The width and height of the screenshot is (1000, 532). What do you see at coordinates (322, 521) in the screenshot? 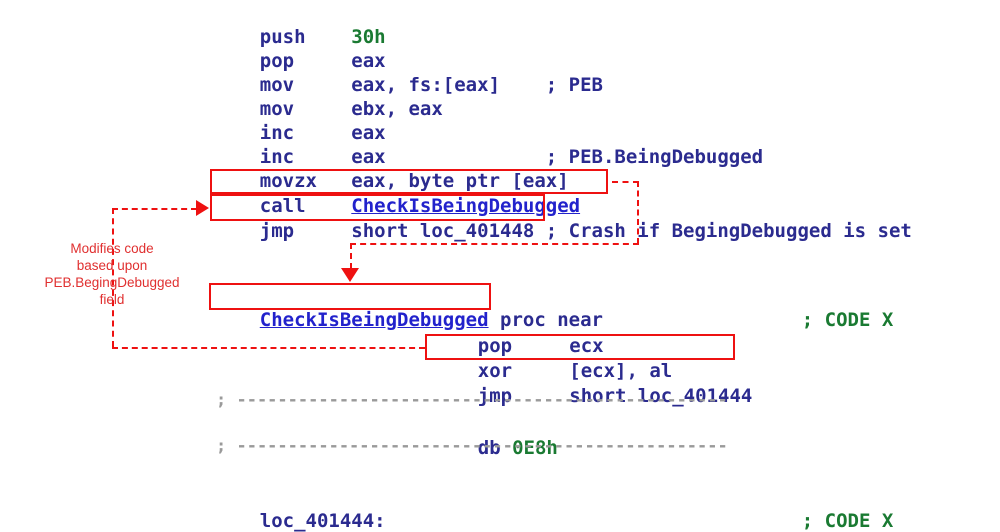
I see `label-name: loc_401444:` at bounding box center [322, 521].